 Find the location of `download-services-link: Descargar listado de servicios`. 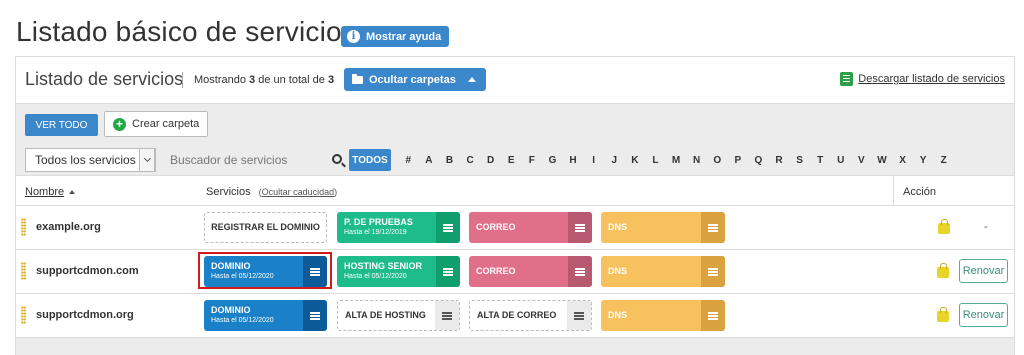

download-services-link: Descargar listado de servicios is located at coordinates (922, 79).